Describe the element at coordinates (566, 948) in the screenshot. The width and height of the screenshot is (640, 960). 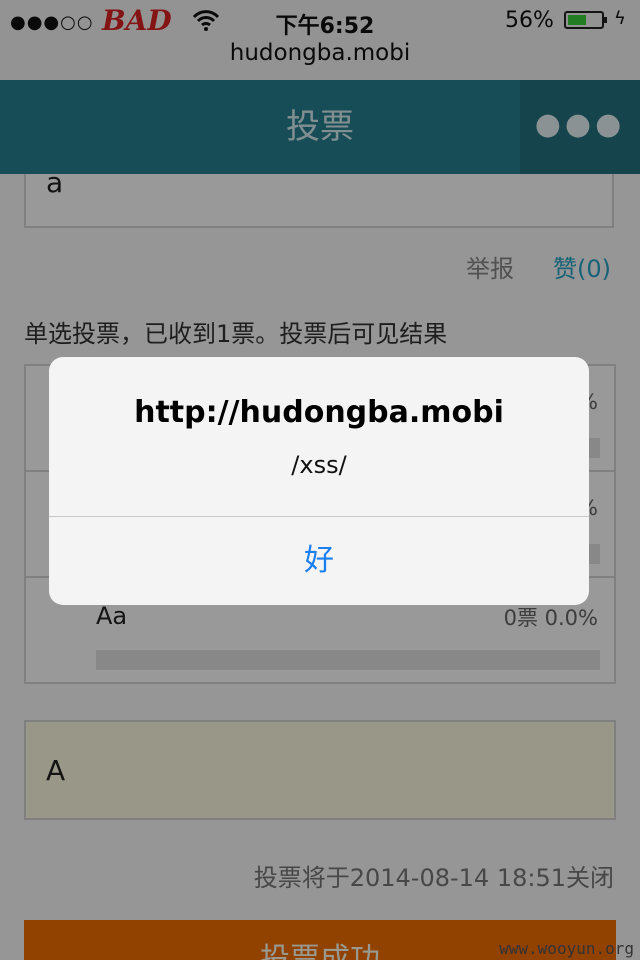
I see `watermark: www.wooyun.org` at that location.